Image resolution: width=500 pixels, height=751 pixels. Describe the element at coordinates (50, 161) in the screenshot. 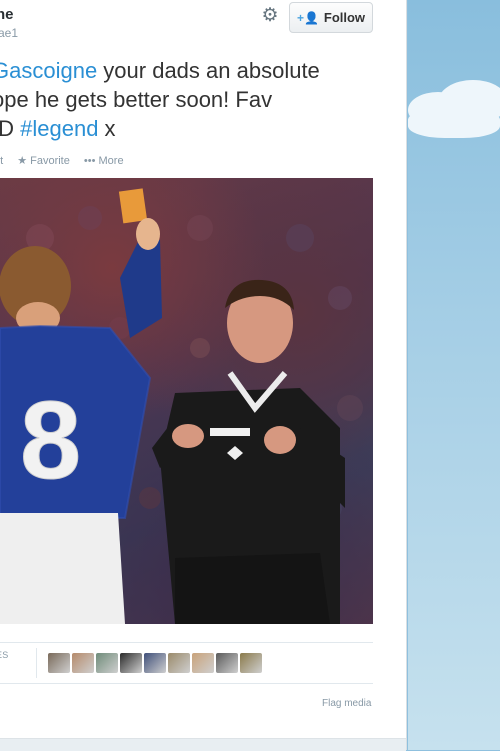

I see `favorite-label: Favorite` at that location.